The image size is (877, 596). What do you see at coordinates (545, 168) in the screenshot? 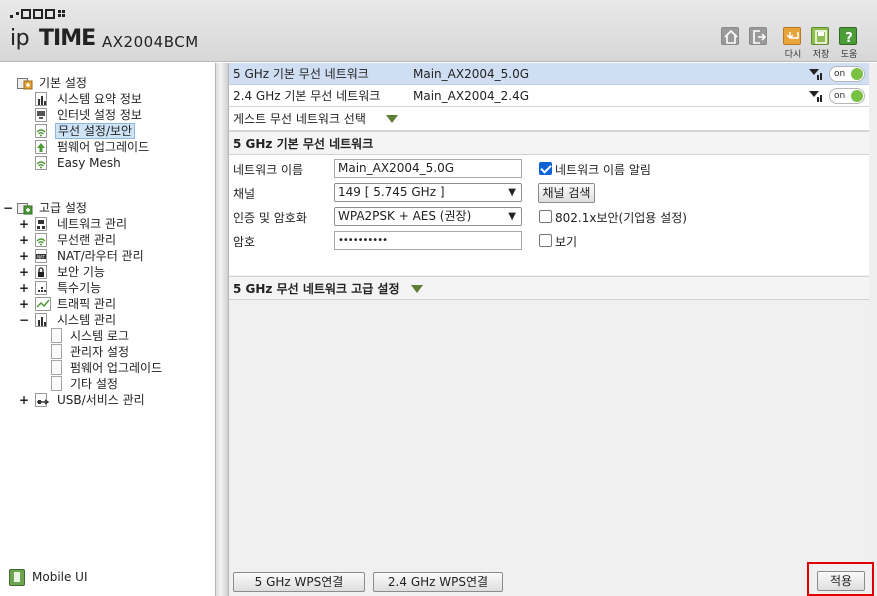
I see `broadcast-ssid-checkbox` at bounding box center [545, 168].